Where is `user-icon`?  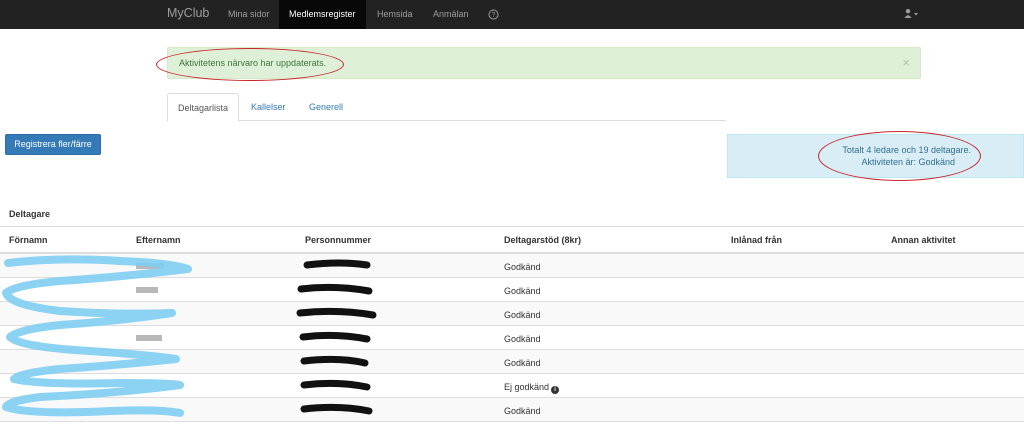 user-icon is located at coordinates (911, 13).